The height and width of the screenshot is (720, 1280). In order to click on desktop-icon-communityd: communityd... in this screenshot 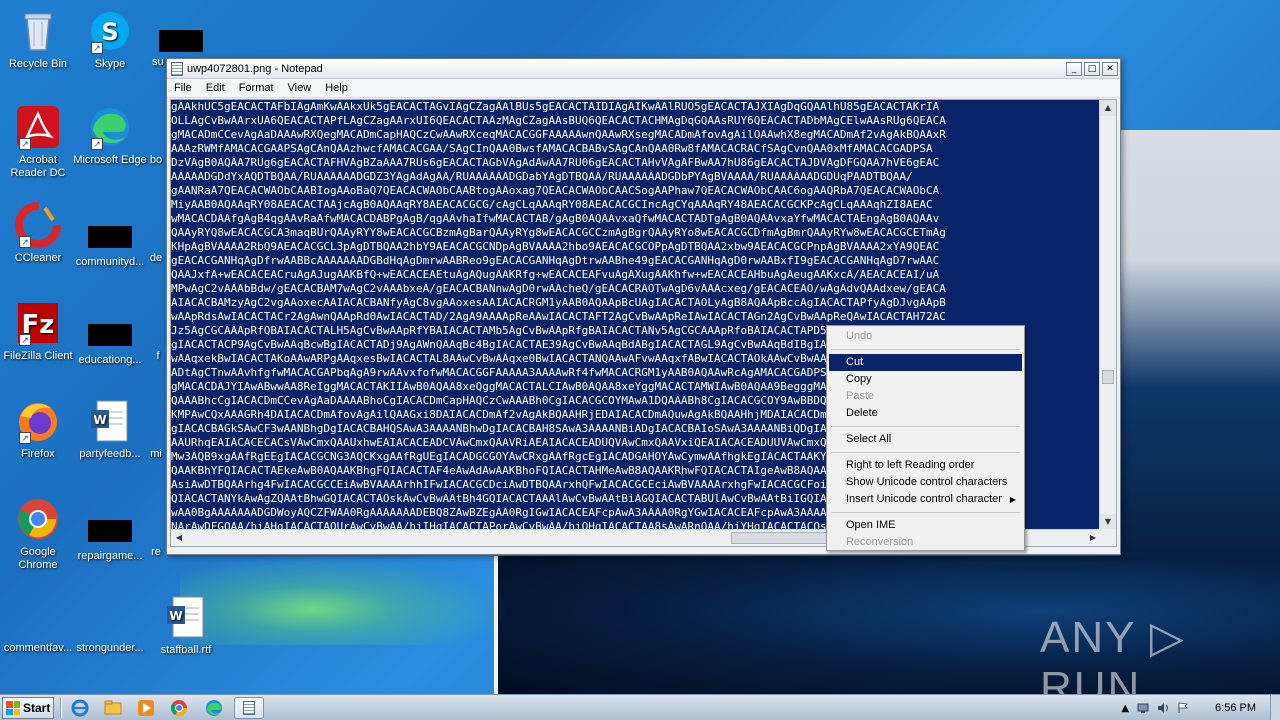, I will do `click(110, 241)`.